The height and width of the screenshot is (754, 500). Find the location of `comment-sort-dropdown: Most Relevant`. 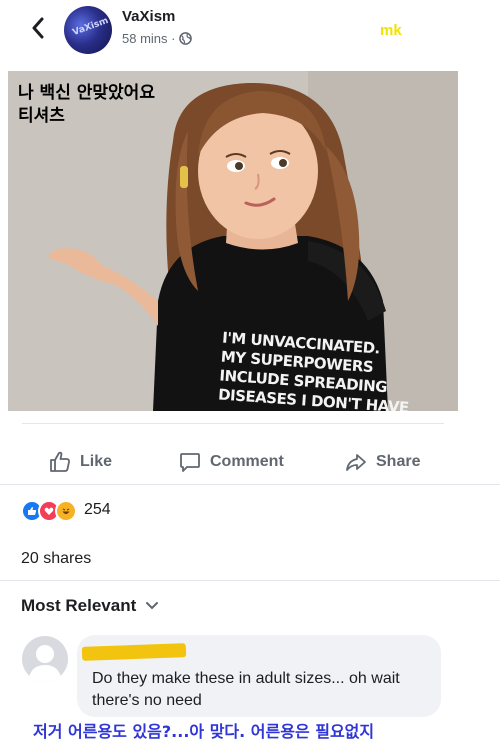

comment-sort-dropdown: Most Relevant is located at coordinates (90, 606).